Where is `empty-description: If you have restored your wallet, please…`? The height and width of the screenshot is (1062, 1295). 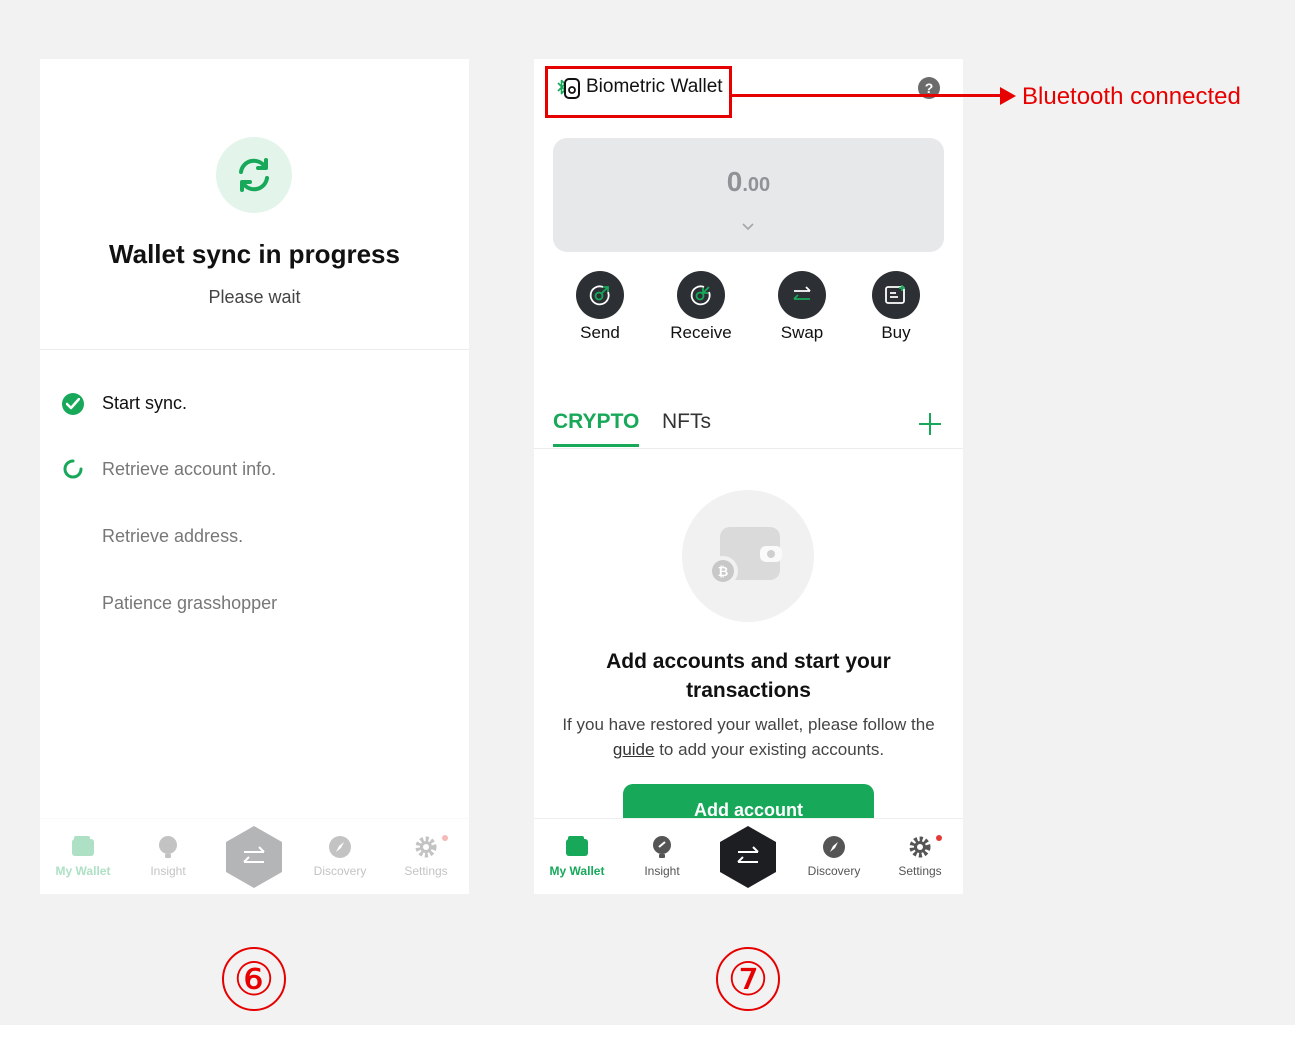
empty-description: If you have restored your wallet, please… is located at coordinates (748, 737).